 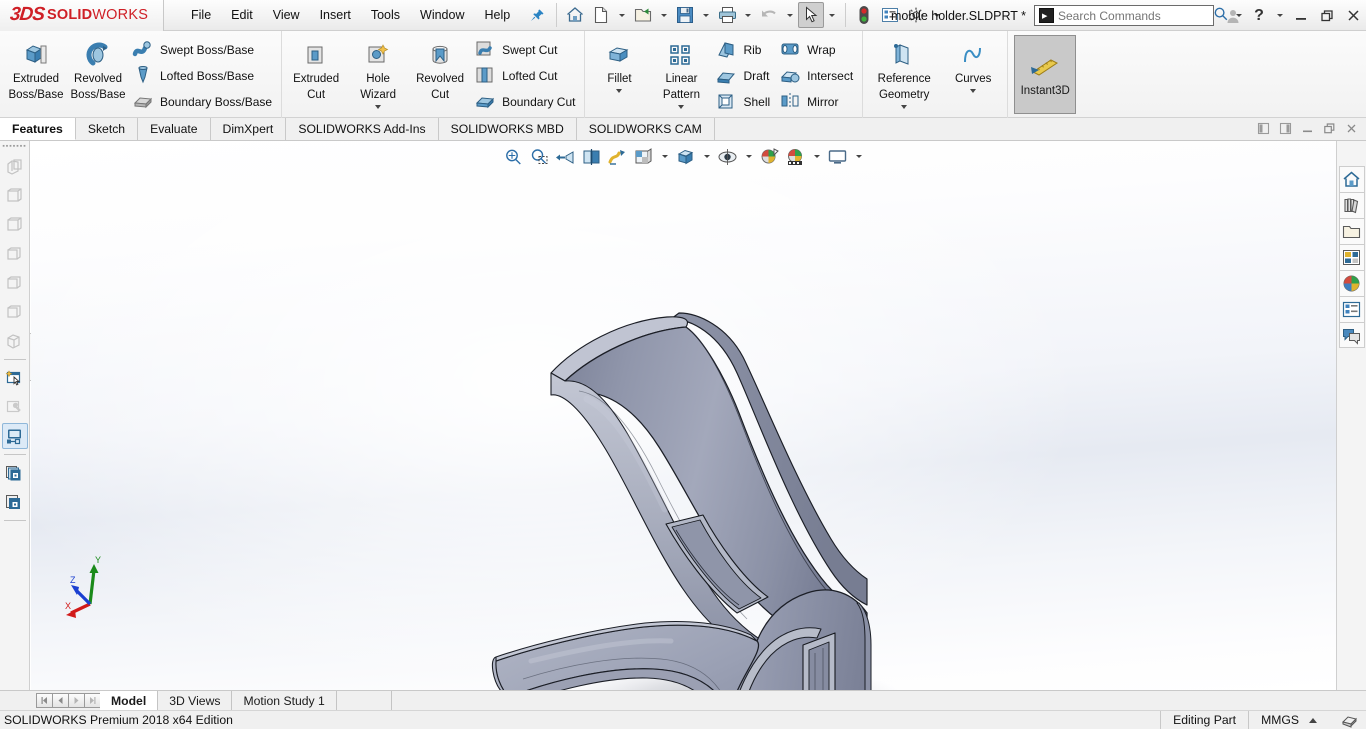 I want to click on design-library-icon, so click(x=1351, y=205).